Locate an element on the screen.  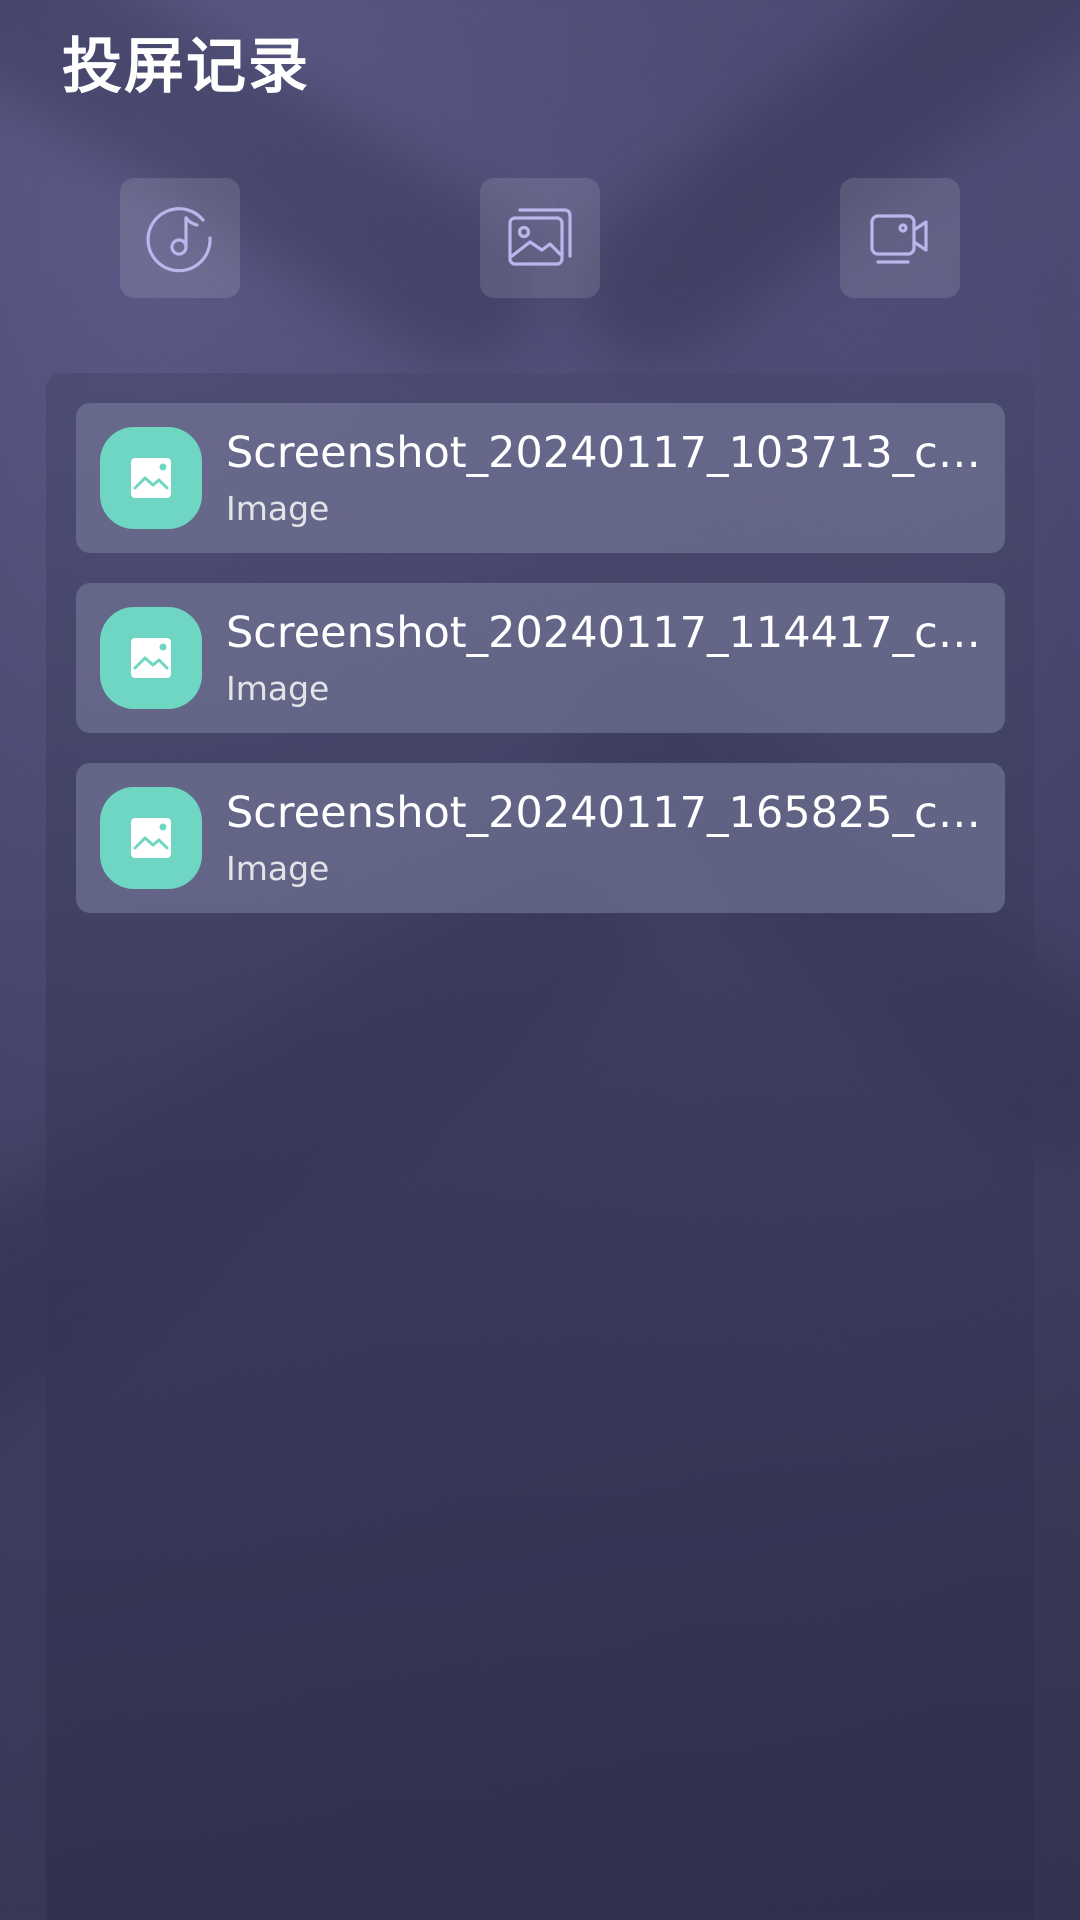
list-item: Screenshot_20240117_103713_cn.ct… Image is located at coordinates (540, 478).